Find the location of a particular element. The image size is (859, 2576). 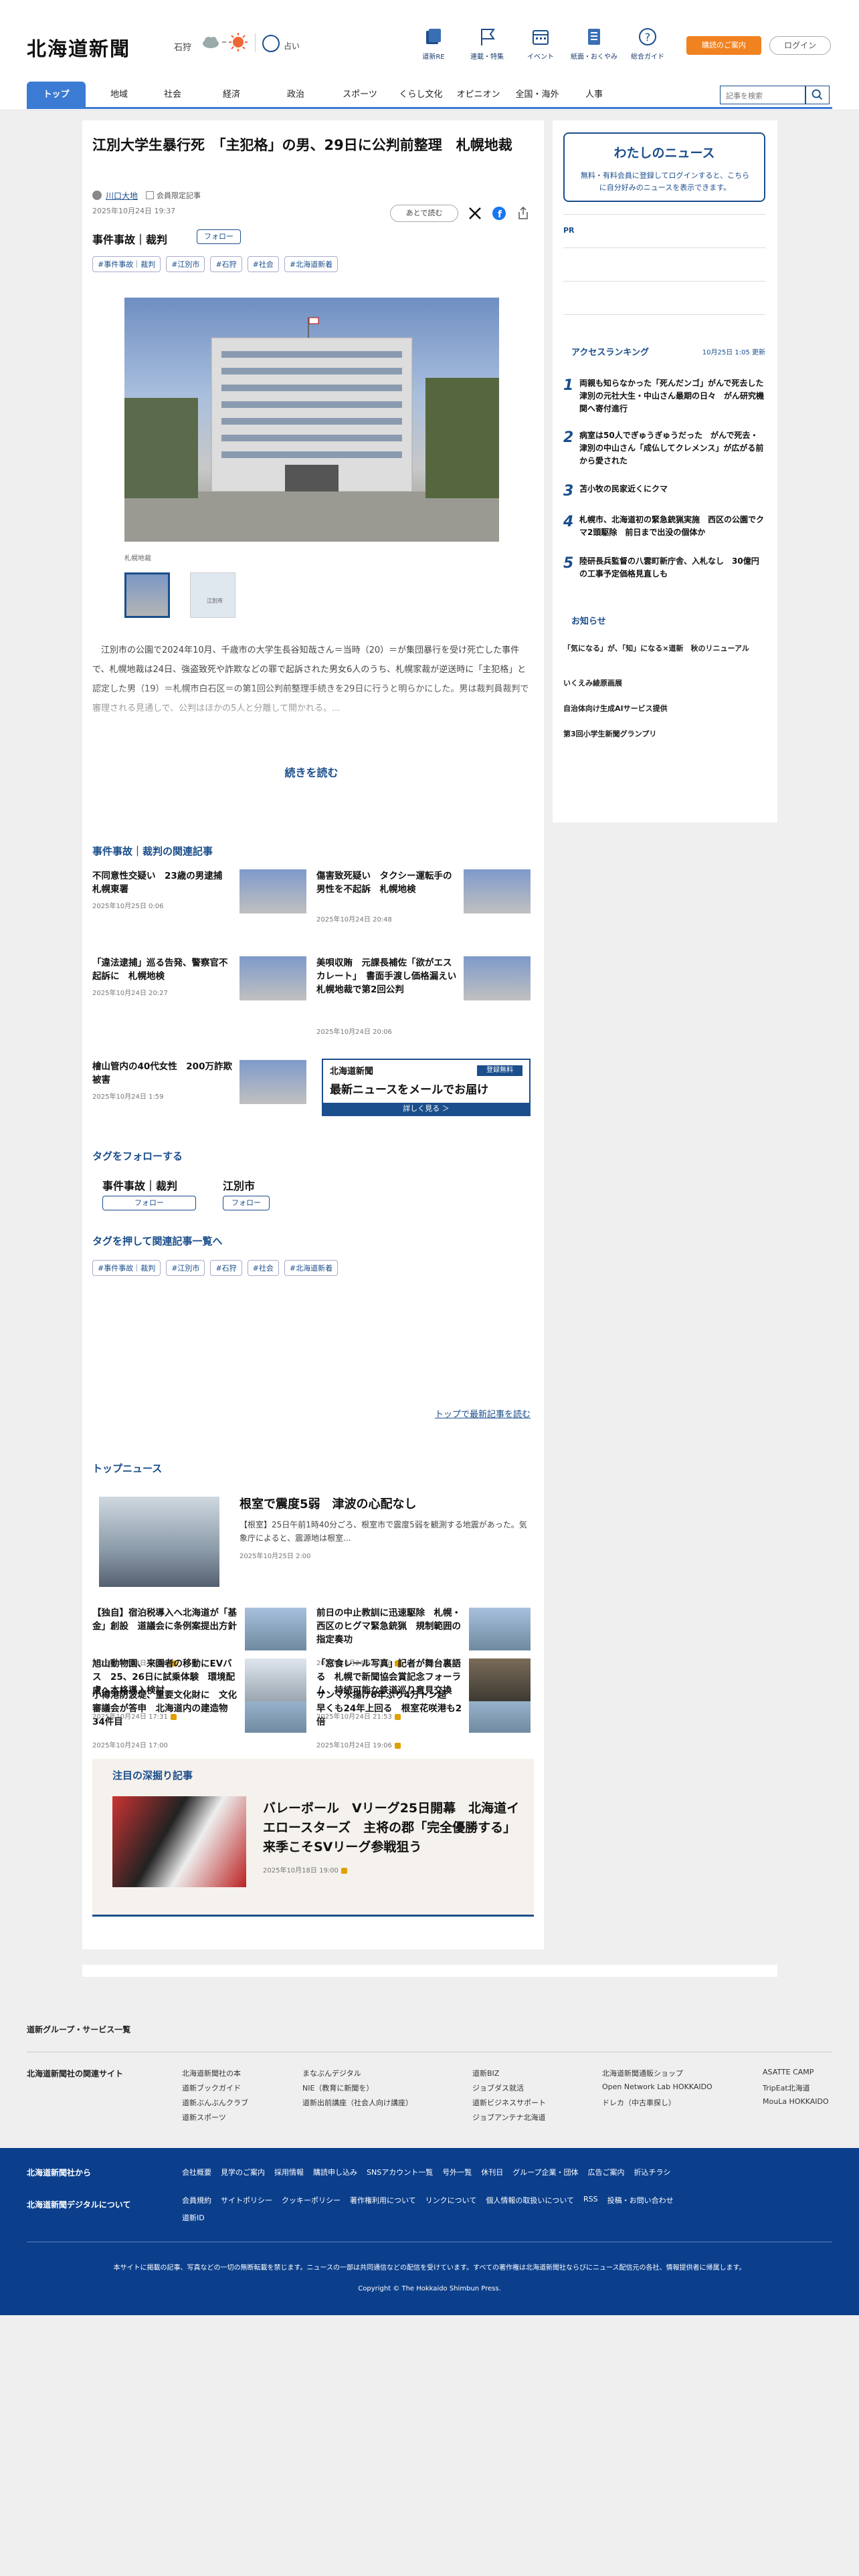

news-item-video-thumbnail is located at coordinates (500, 1679).